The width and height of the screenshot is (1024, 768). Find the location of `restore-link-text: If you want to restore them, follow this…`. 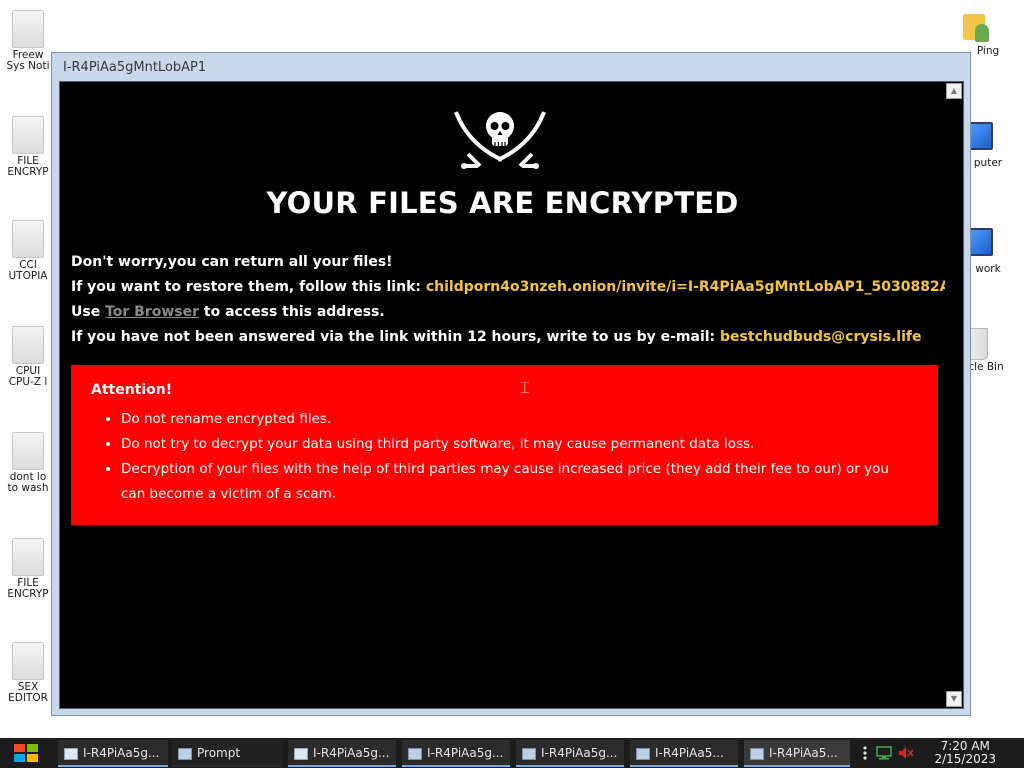

restore-link-text: If you want to restore them, follow this… is located at coordinates (248, 287).